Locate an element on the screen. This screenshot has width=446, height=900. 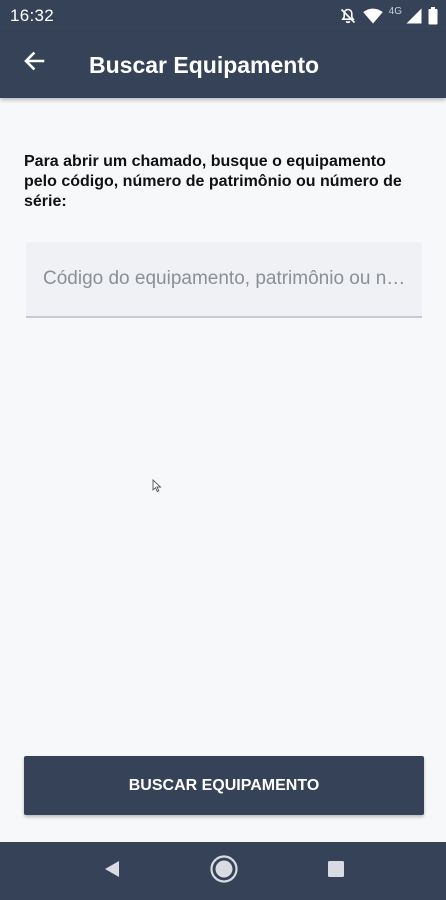
status-time: 16:32 is located at coordinates (32, 15).